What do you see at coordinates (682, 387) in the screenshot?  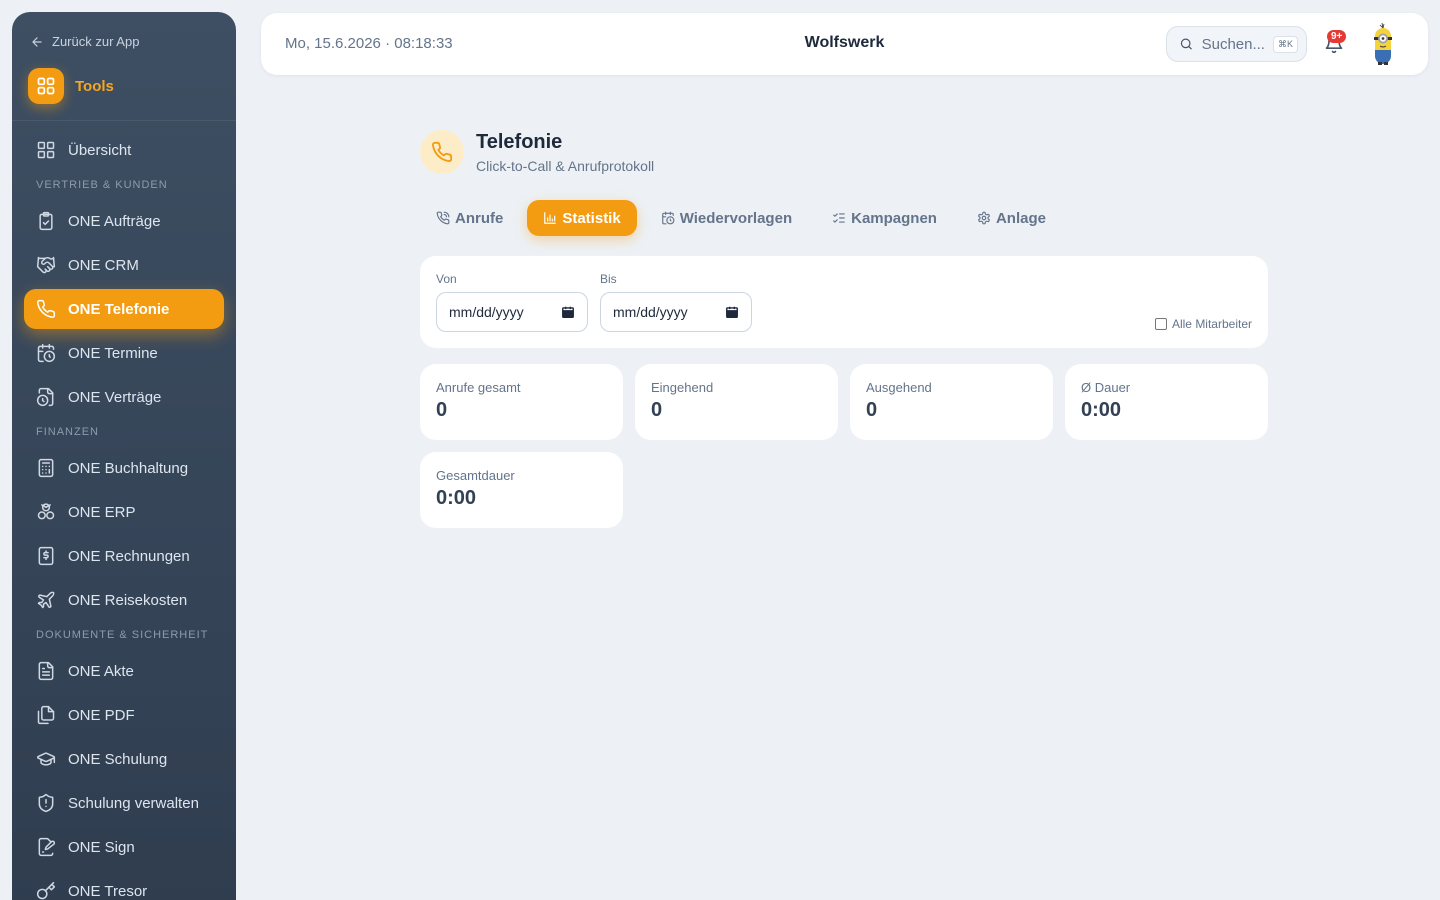 I see `stat-label: Eingehend` at bounding box center [682, 387].